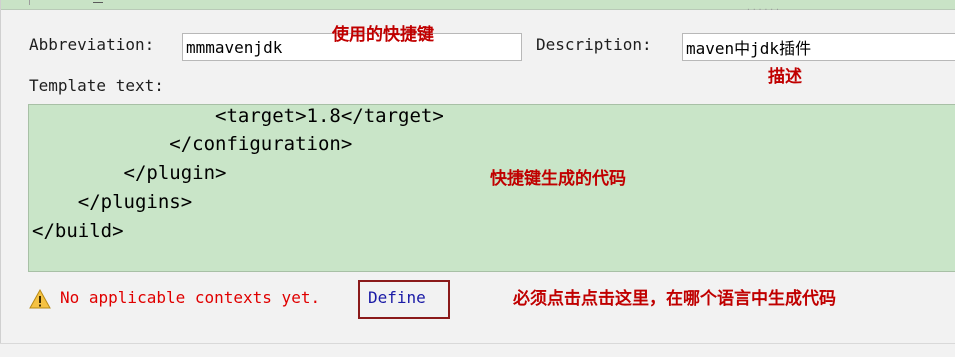 This screenshot has height=357, width=955. What do you see at coordinates (818, 47) in the screenshot?
I see `description-input` at bounding box center [818, 47].